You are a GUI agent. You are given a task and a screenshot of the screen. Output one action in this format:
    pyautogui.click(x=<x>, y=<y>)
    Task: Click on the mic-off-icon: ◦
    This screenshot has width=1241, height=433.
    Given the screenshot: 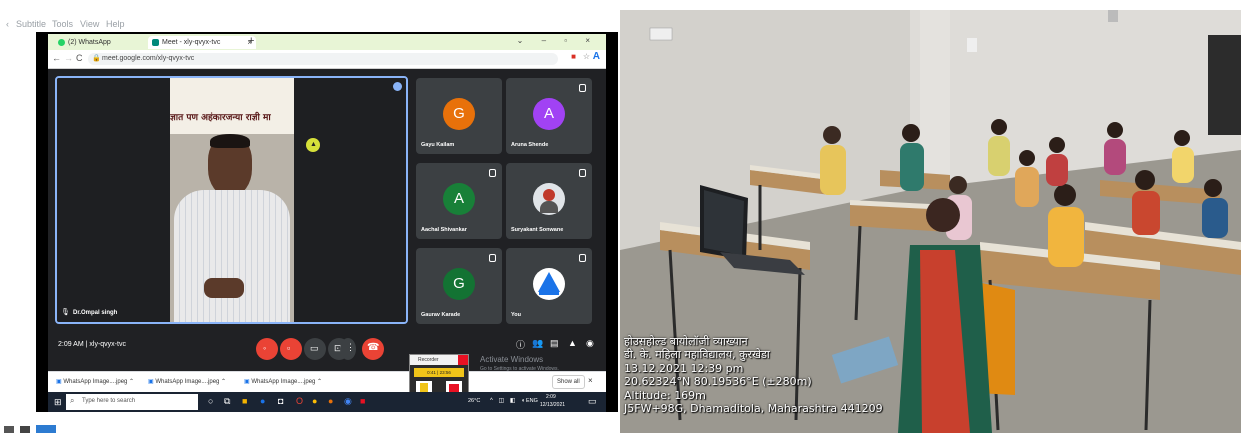 What is the action you would take?
    pyautogui.click(x=265, y=348)
    